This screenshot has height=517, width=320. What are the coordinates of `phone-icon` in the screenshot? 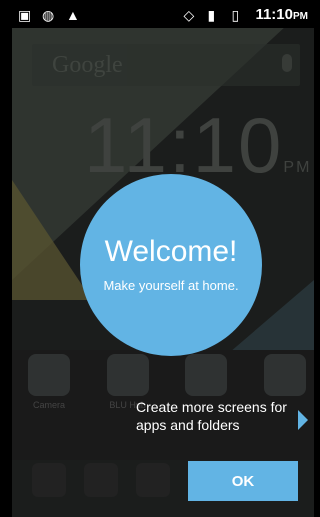 It's located at (49, 480).